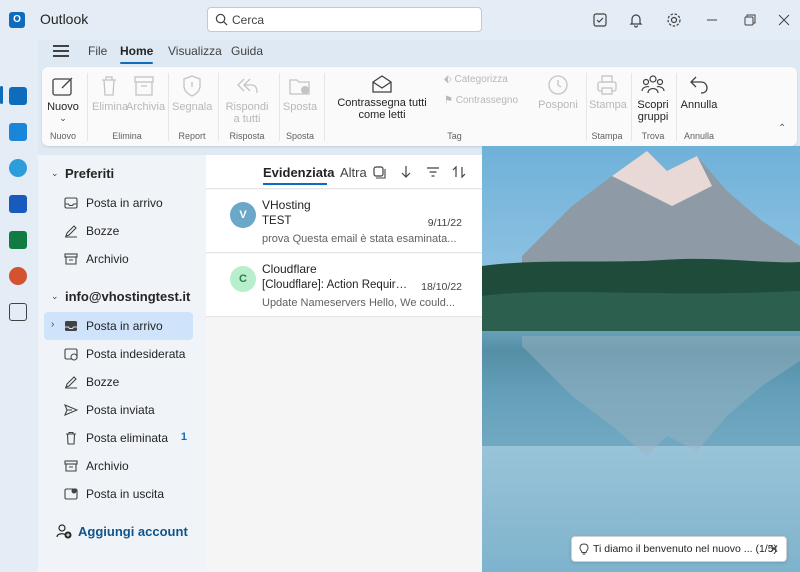 This screenshot has width=800, height=572. What do you see at coordinates (674, 20) in the screenshot?
I see `gear-icon` at bounding box center [674, 20].